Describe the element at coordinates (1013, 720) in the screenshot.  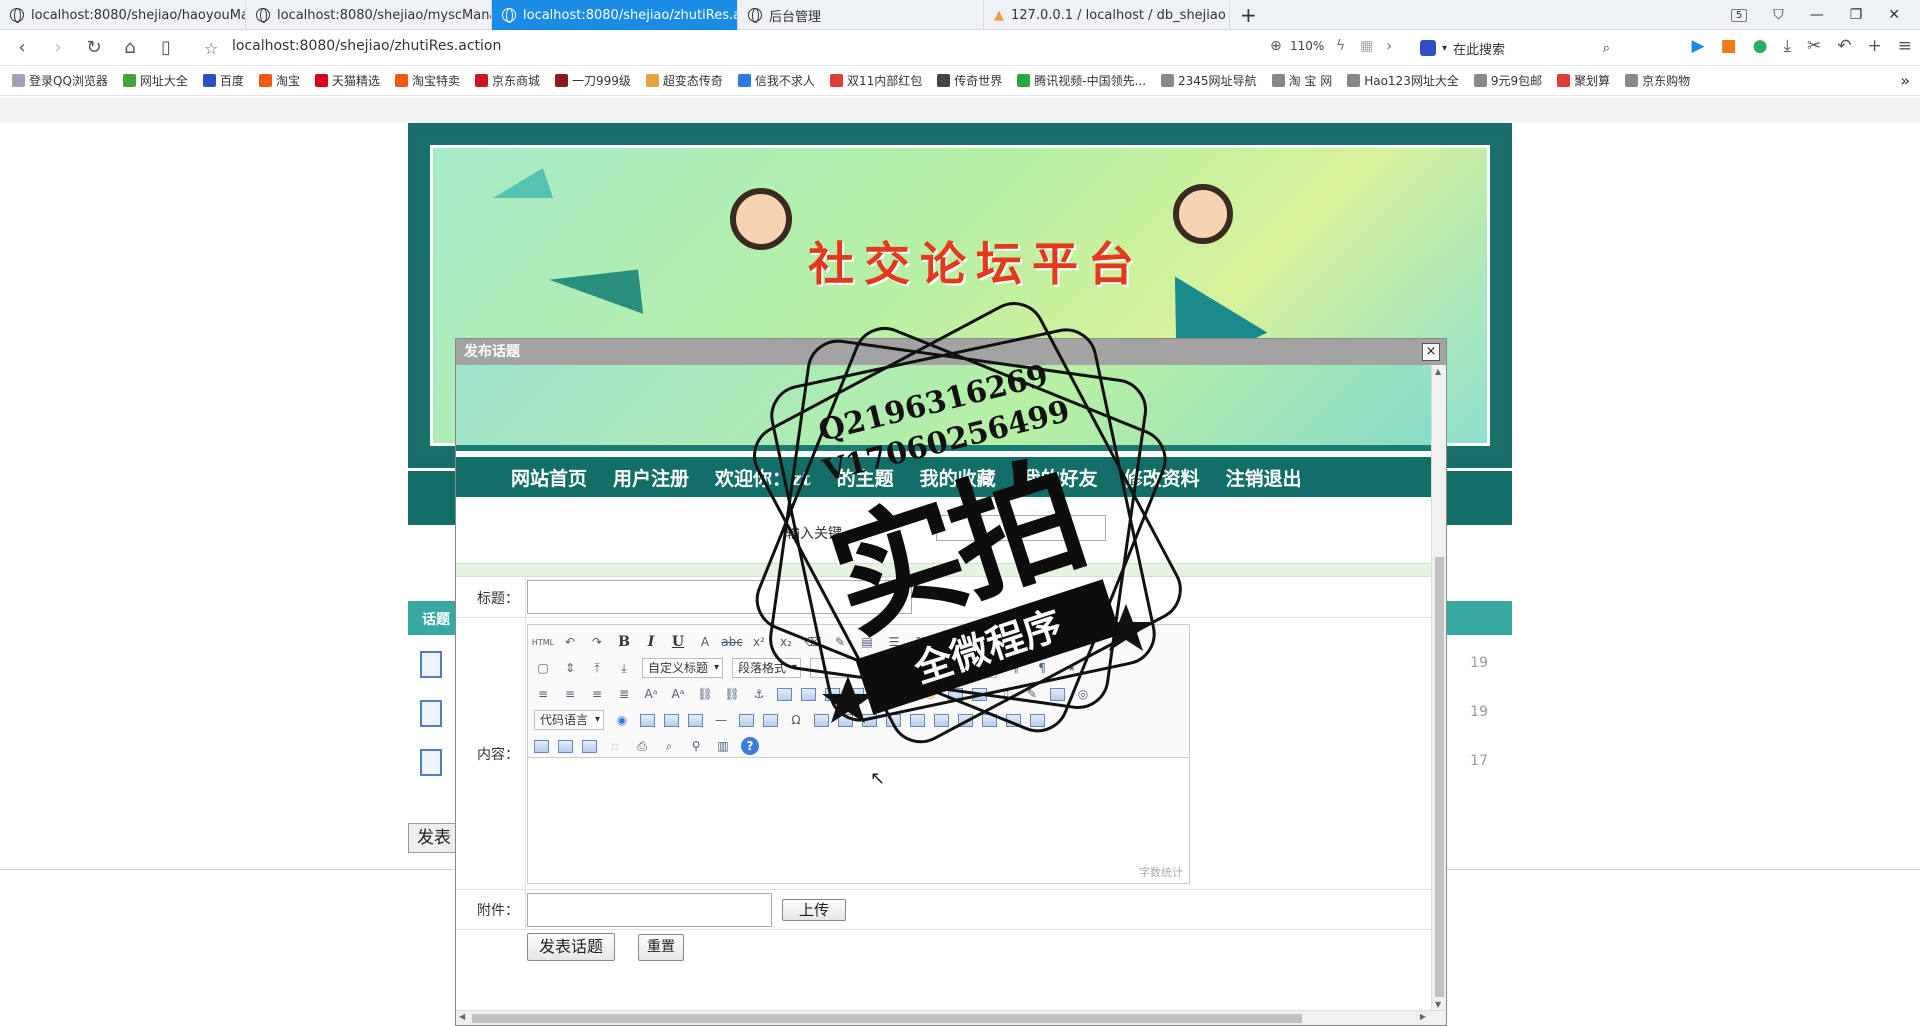
I see `merge-cells-icon` at that location.